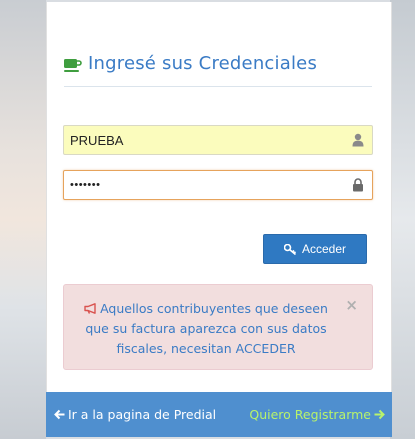 The height and width of the screenshot is (439, 415). What do you see at coordinates (402, 219) in the screenshot?
I see `background-right` at bounding box center [402, 219].